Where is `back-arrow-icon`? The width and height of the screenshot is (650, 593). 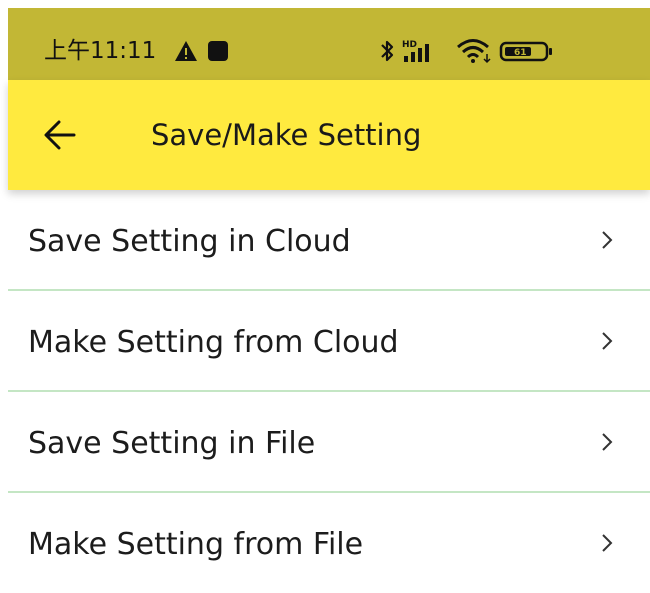
back-arrow-icon is located at coordinates (60, 135).